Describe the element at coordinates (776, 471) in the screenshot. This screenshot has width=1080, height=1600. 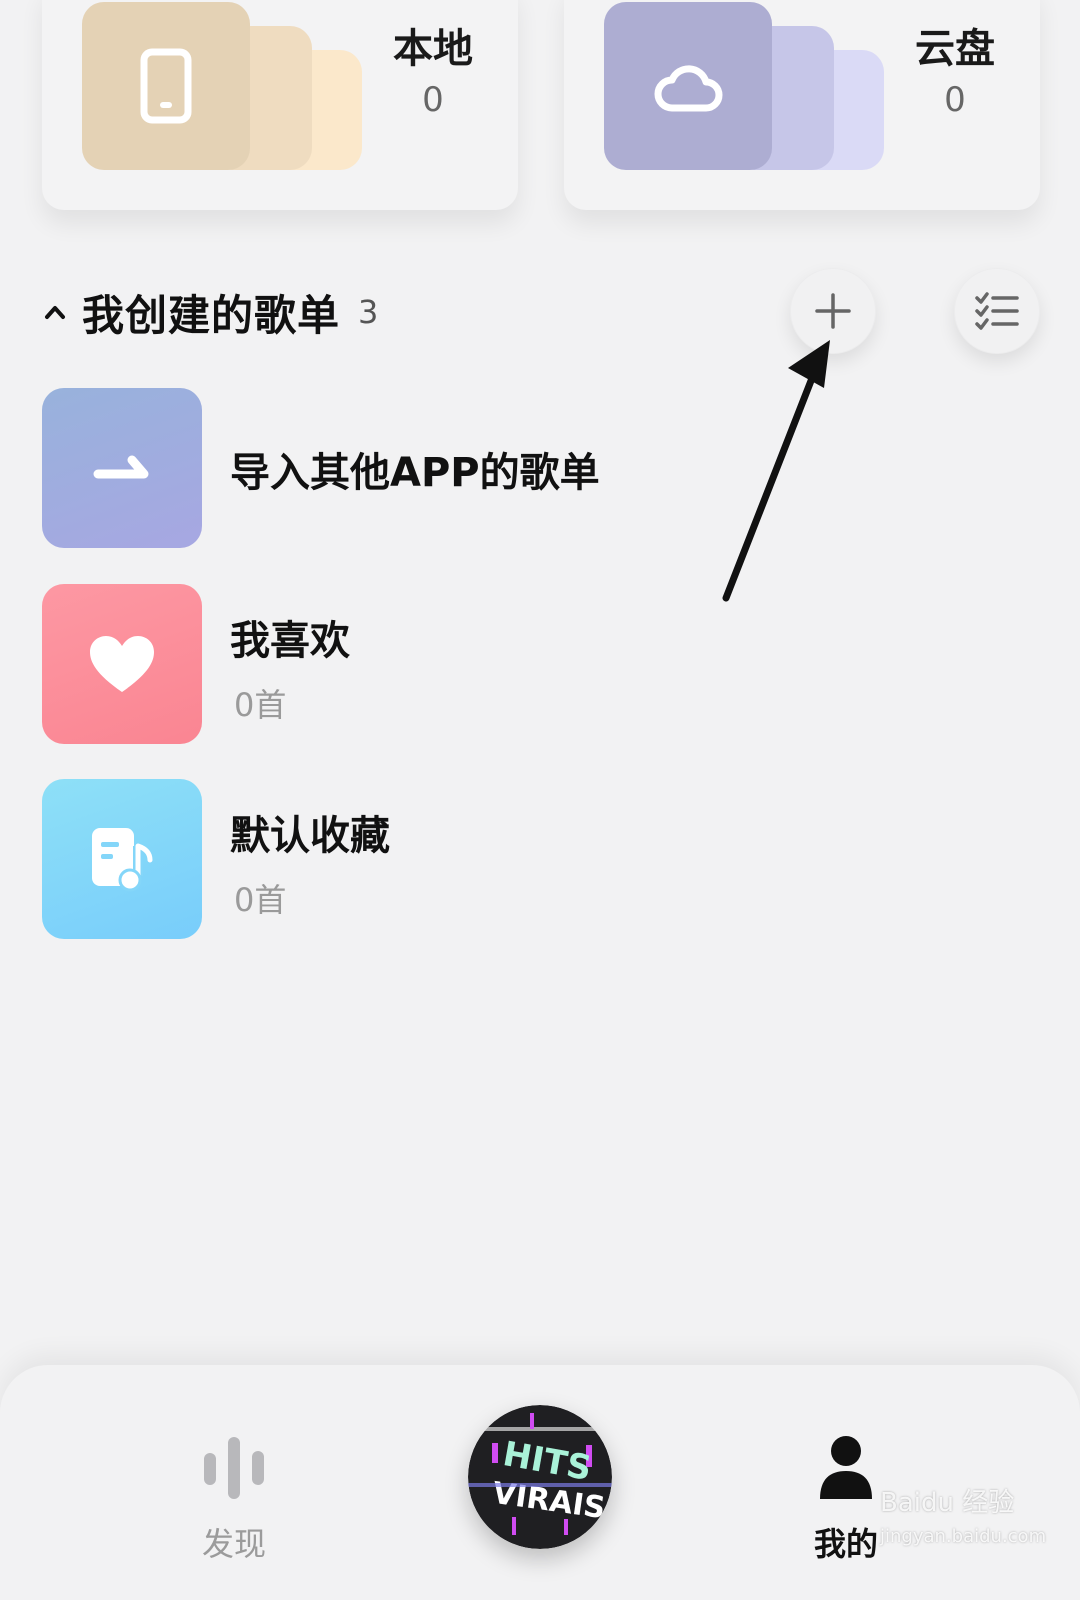
I see `annotation-arrow-icon` at that location.